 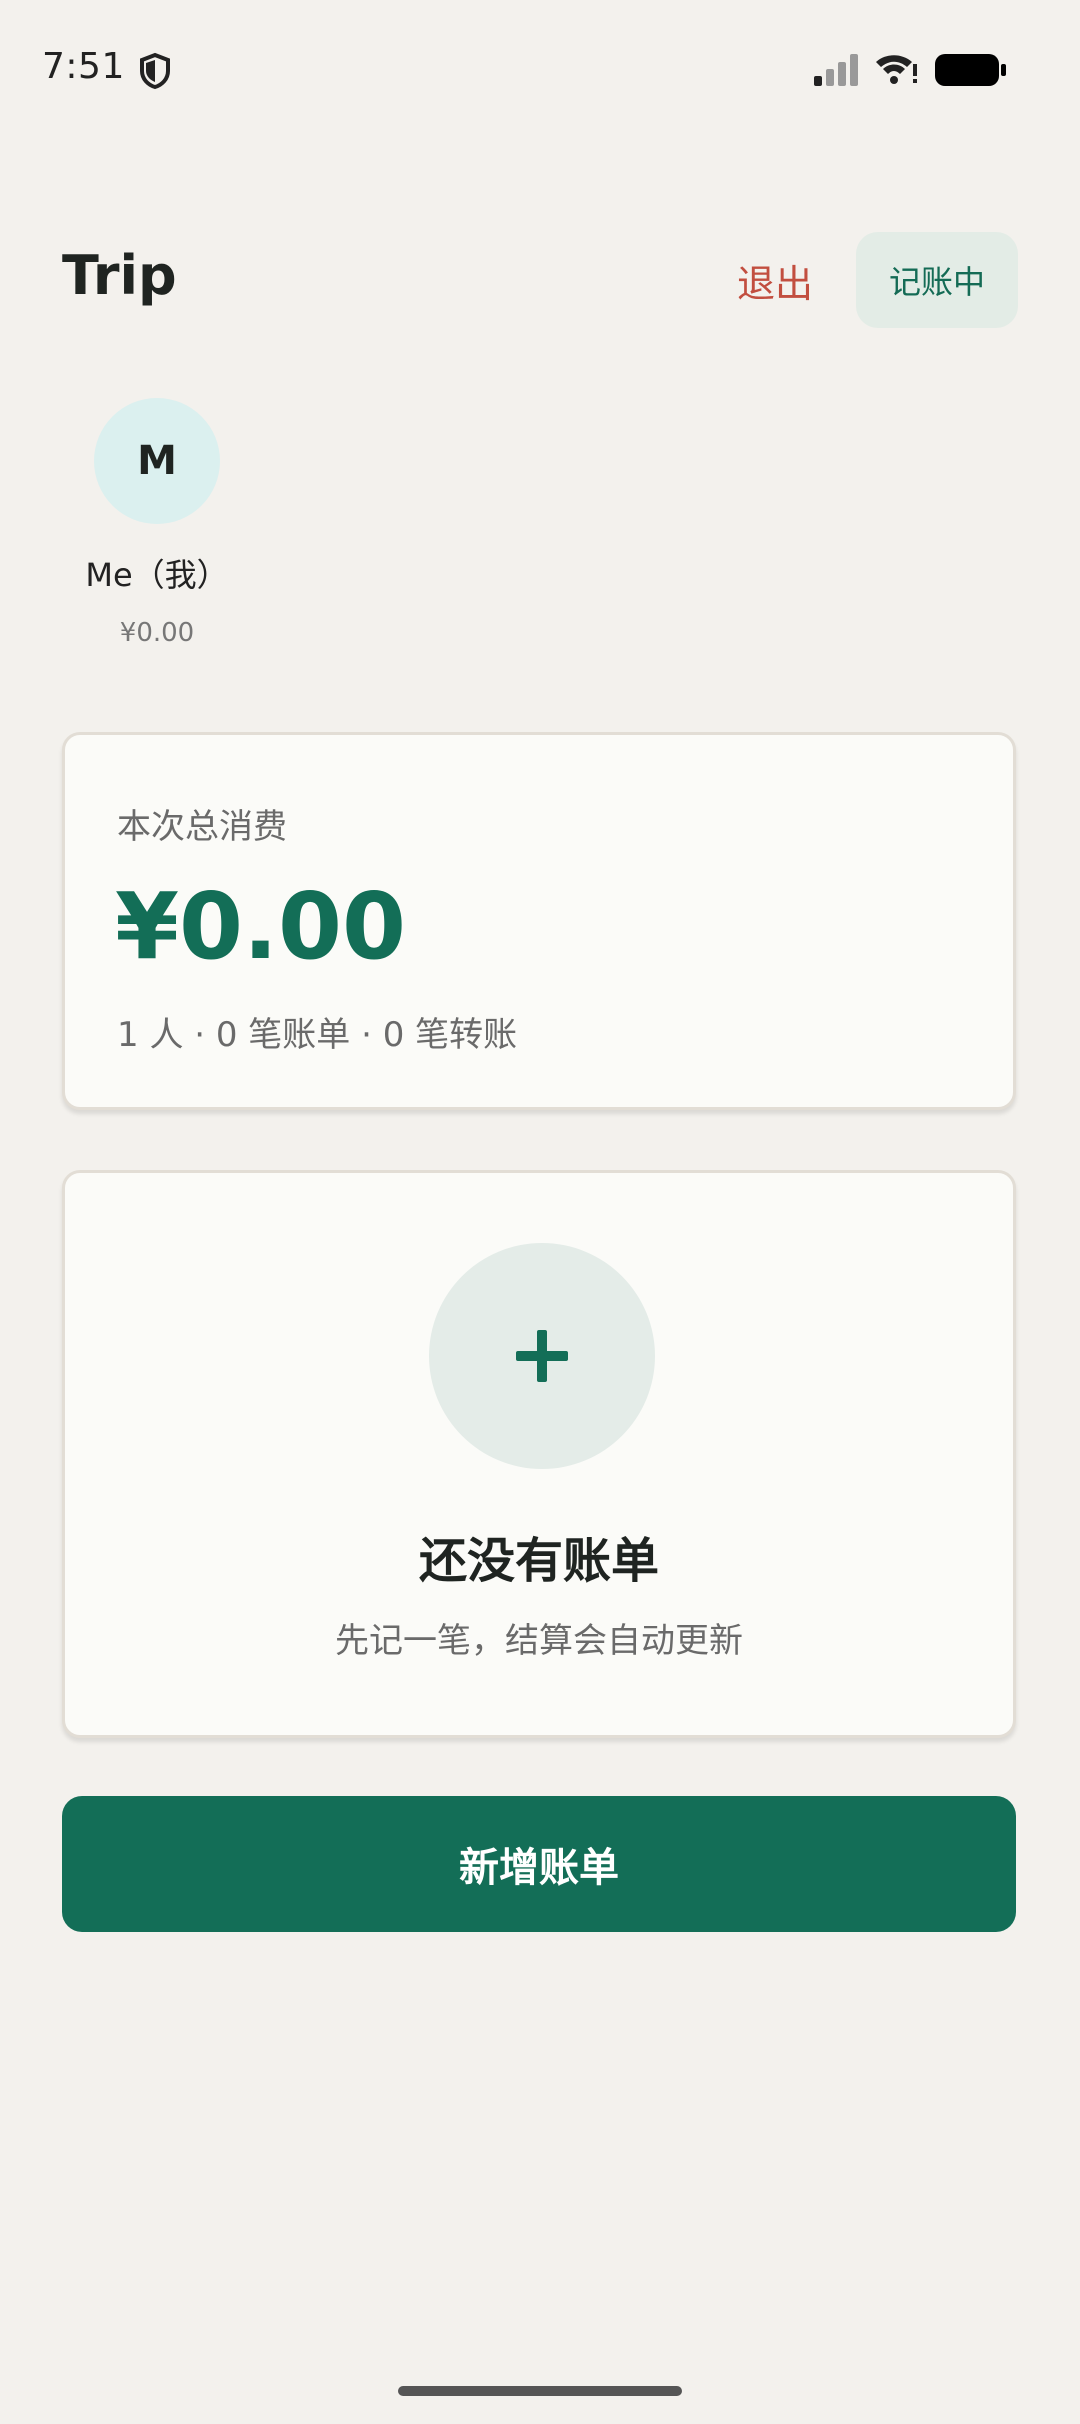 What do you see at coordinates (157, 575) in the screenshot?
I see `member-name: Me（我）` at bounding box center [157, 575].